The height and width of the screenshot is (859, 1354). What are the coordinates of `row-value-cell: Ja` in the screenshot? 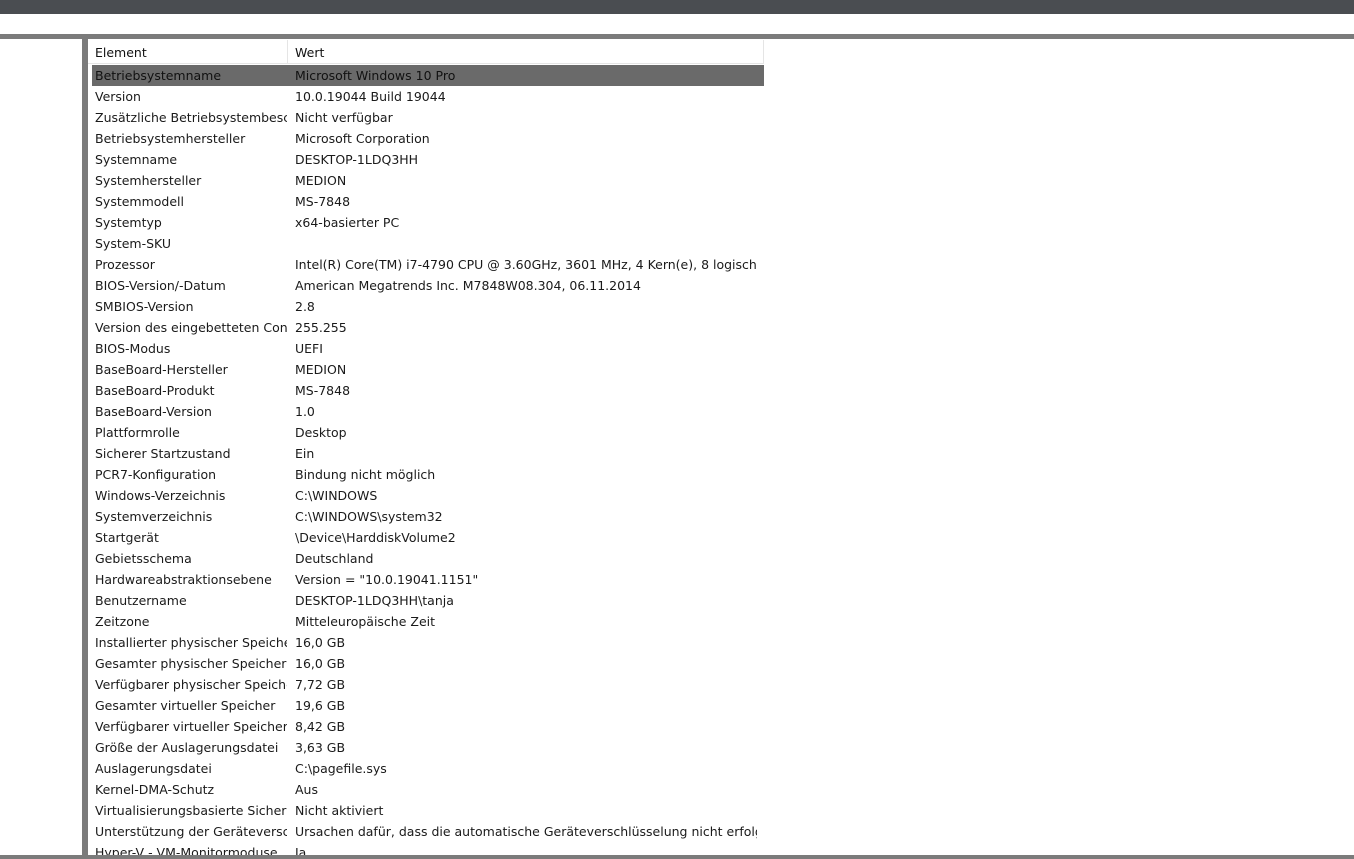 It's located at (301, 850).